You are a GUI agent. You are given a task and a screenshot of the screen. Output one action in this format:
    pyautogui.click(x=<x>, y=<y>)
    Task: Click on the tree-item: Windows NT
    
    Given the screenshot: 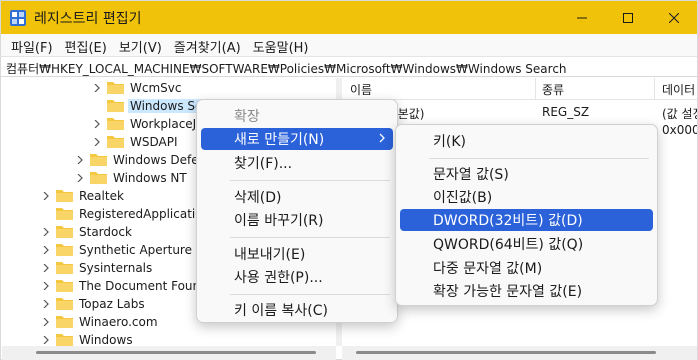 What is the action you would take?
    pyautogui.click(x=131, y=177)
    